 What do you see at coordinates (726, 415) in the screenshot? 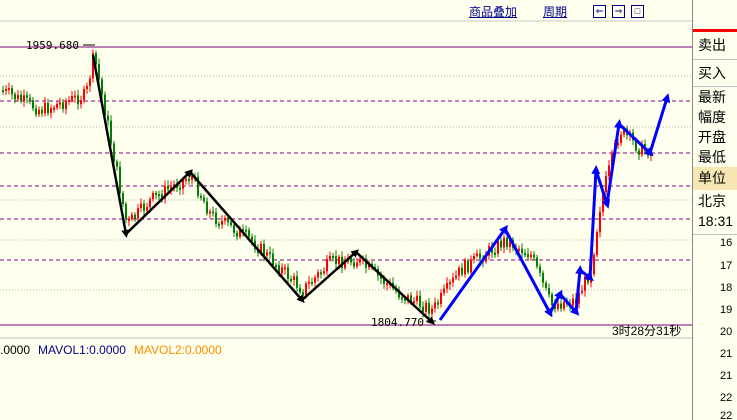
I see `tick-time-8: 22` at bounding box center [726, 415].